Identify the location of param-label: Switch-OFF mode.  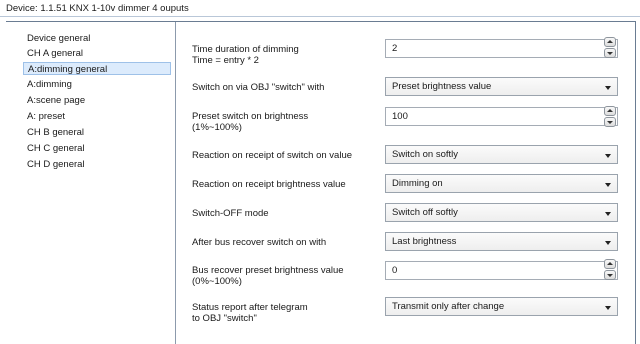
(230, 213).